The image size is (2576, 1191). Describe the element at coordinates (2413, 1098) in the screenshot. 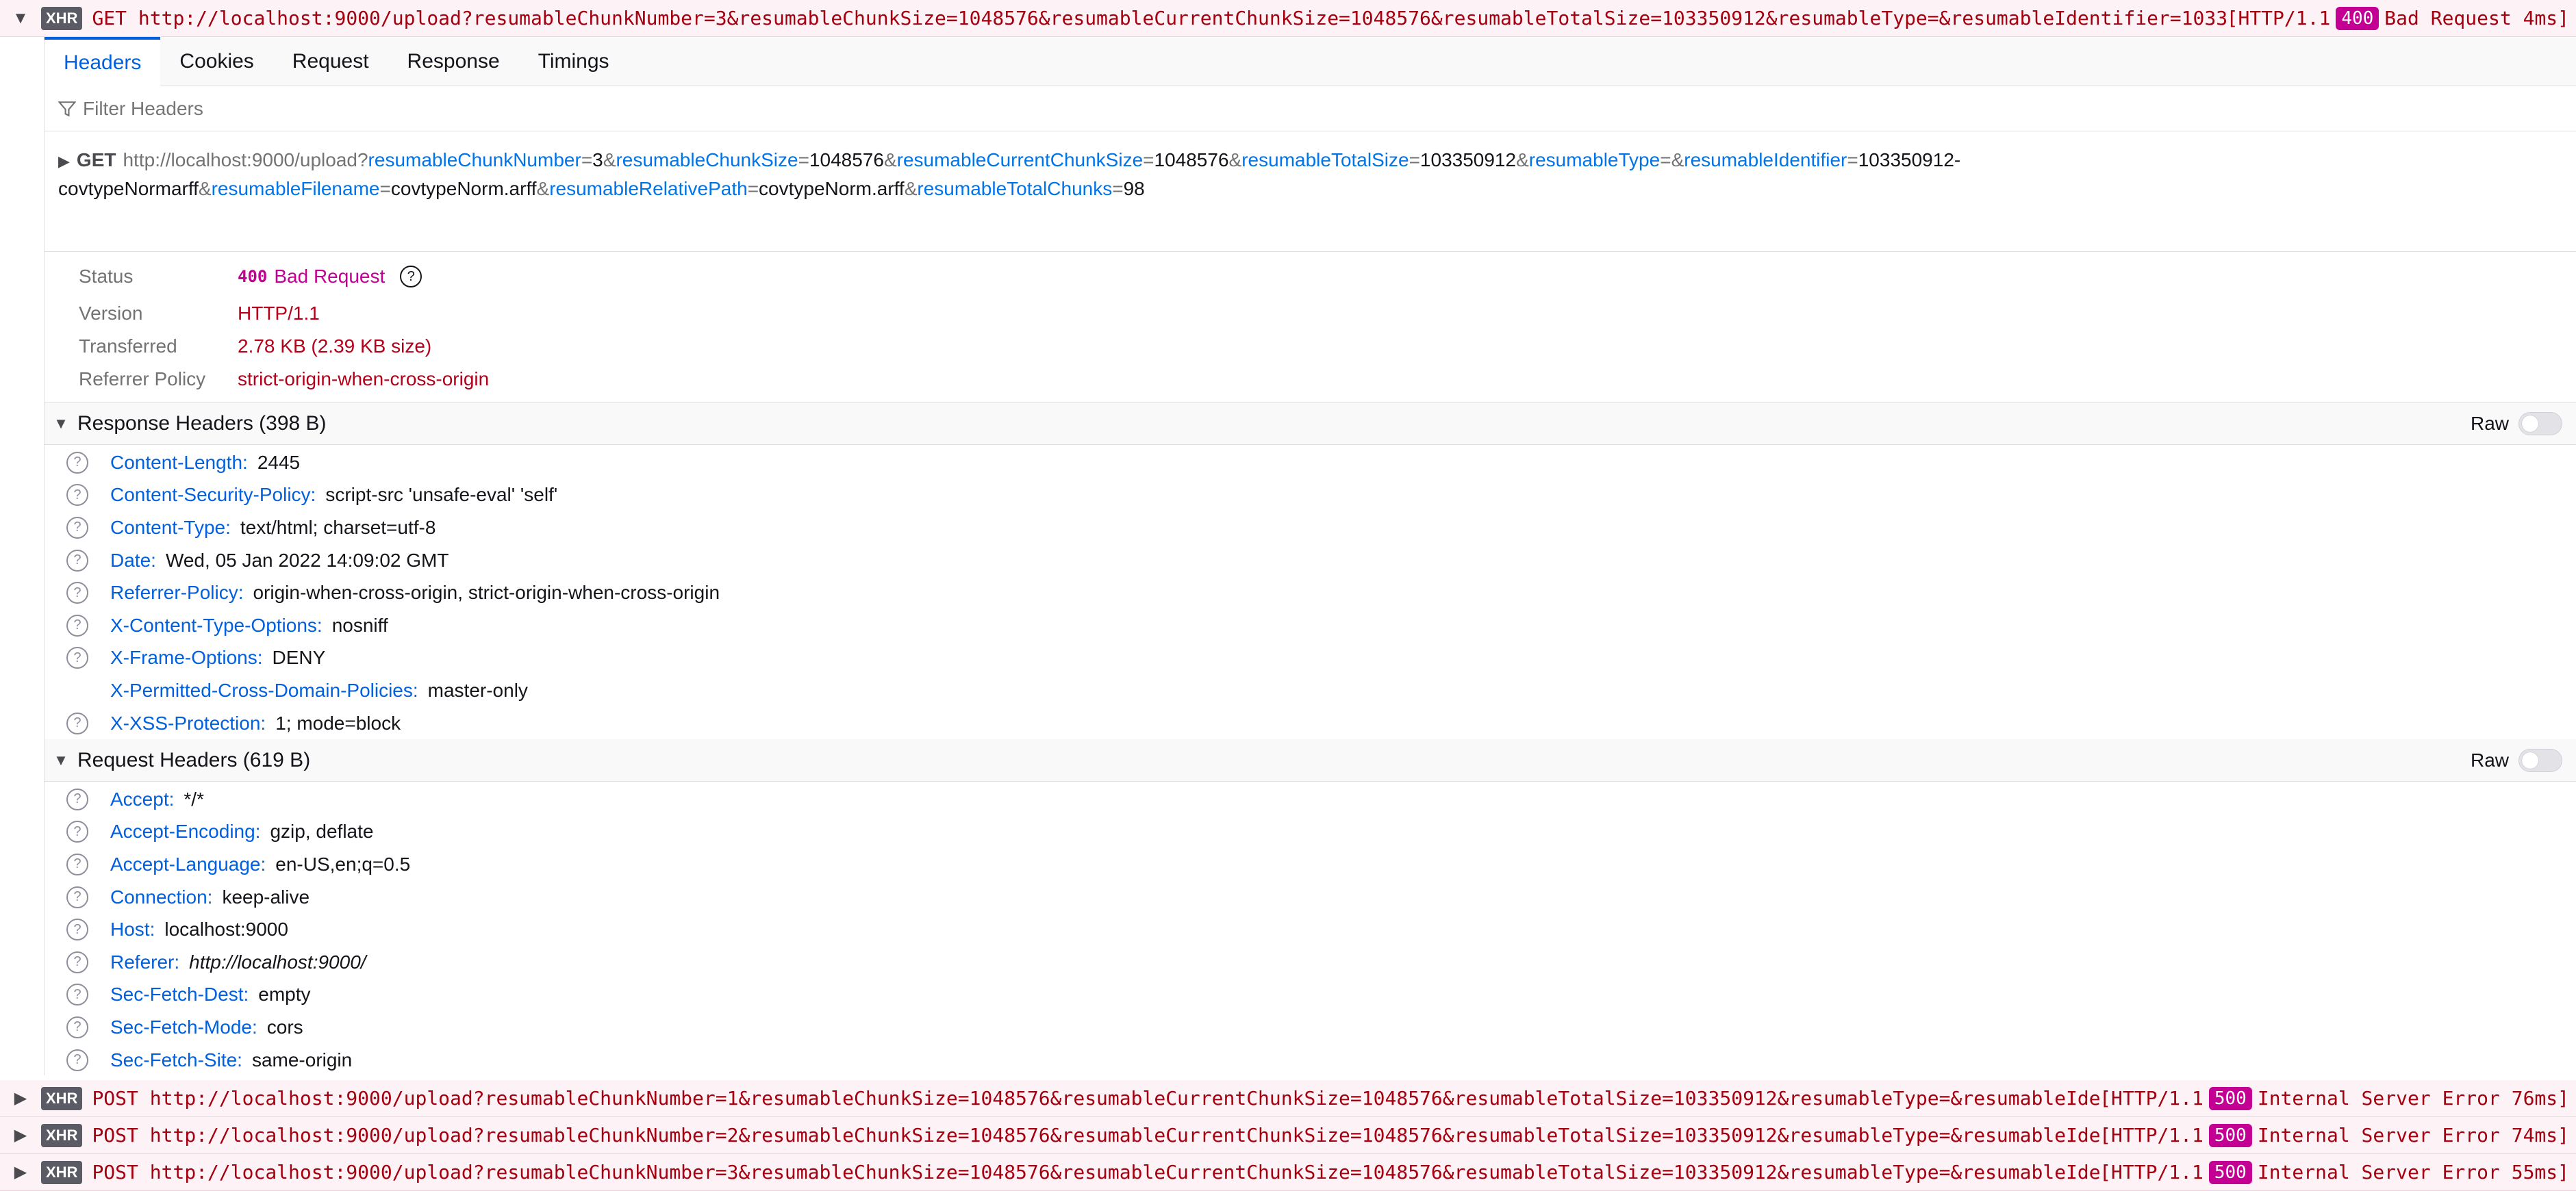

I see `status-suffix: Internal Server Error 76ms]` at that location.